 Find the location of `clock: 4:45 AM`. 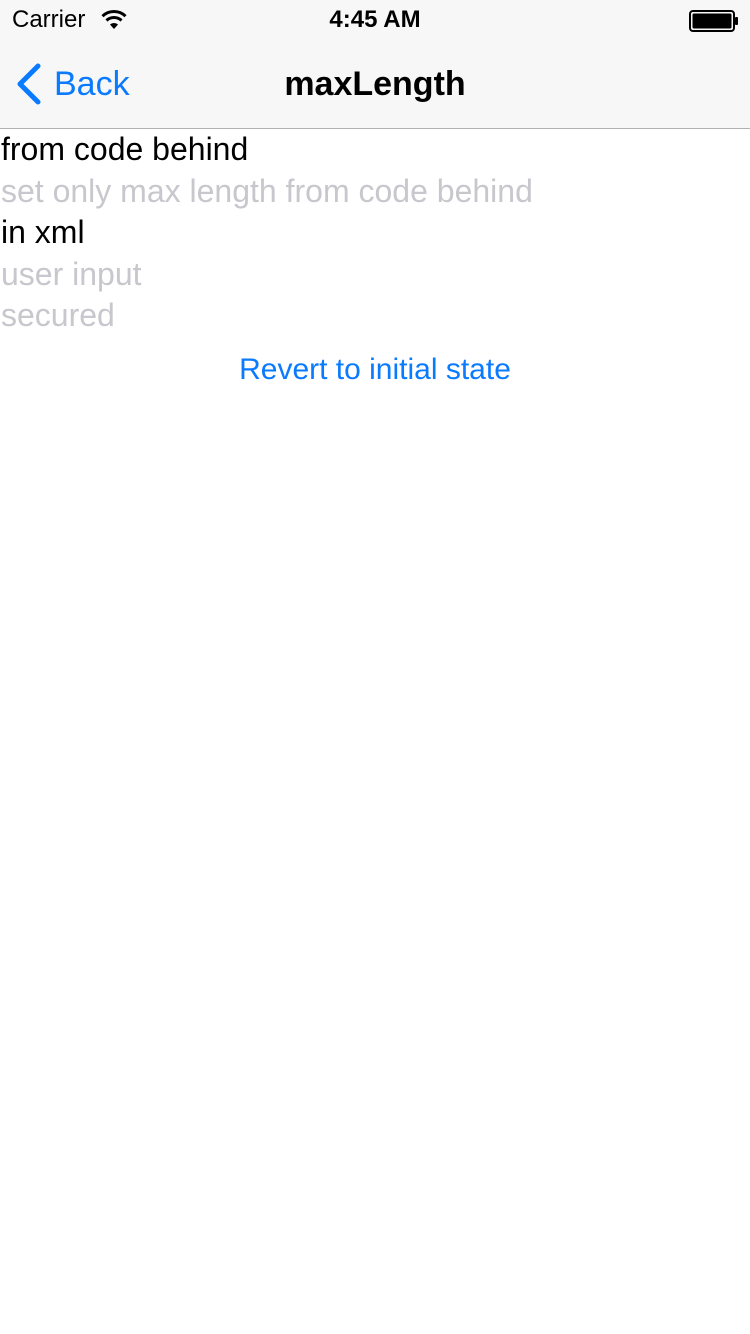

clock: 4:45 AM is located at coordinates (375, 19).